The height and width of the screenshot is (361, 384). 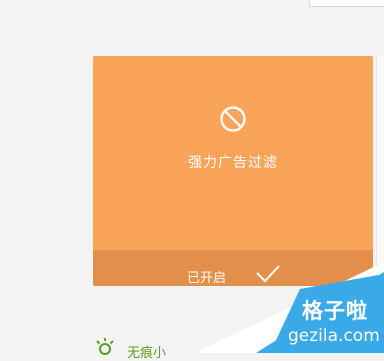 What do you see at coordinates (335, 311) in the screenshot?
I see `watermark-name: 格子啦` at bounding box center [335, 311].